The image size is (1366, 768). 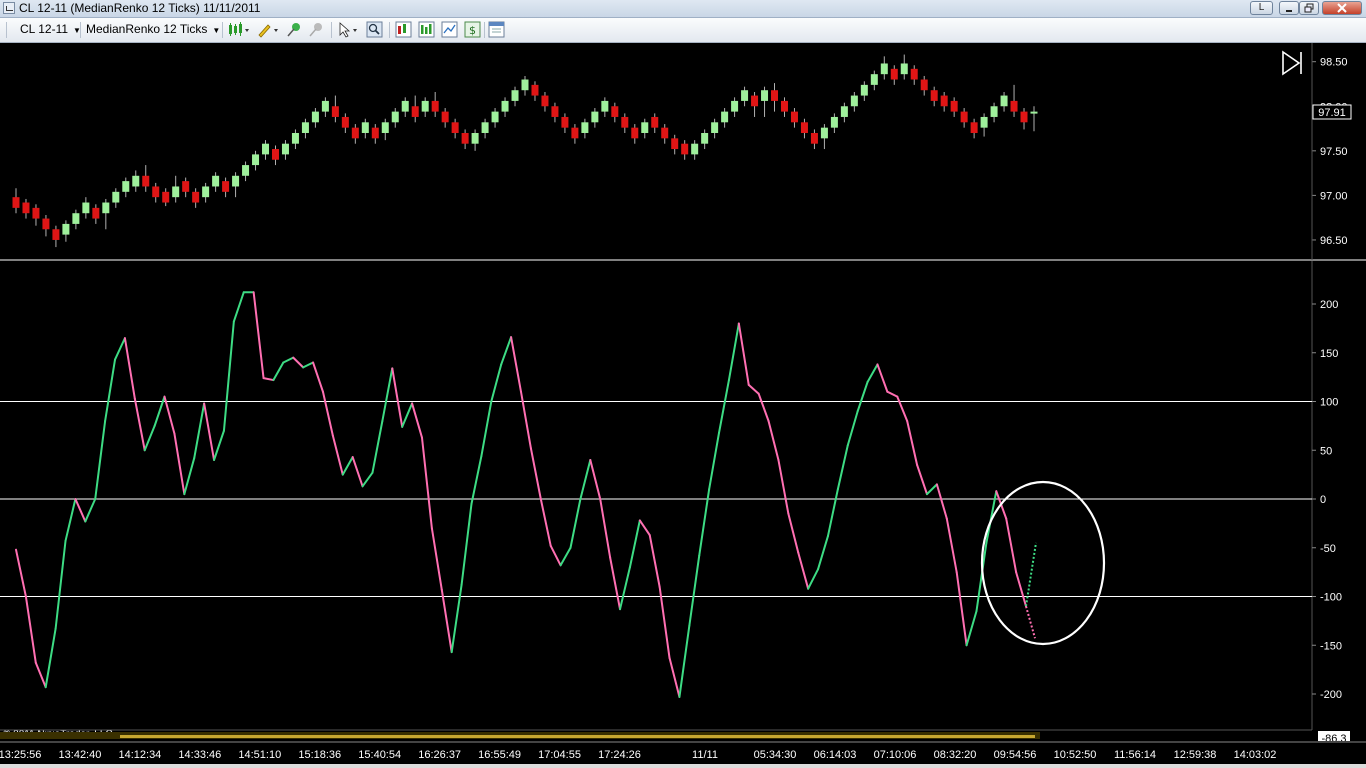 I want to click on period-selector: MedianRenko 12 Ticks ▼, so click(x=153, y=29).